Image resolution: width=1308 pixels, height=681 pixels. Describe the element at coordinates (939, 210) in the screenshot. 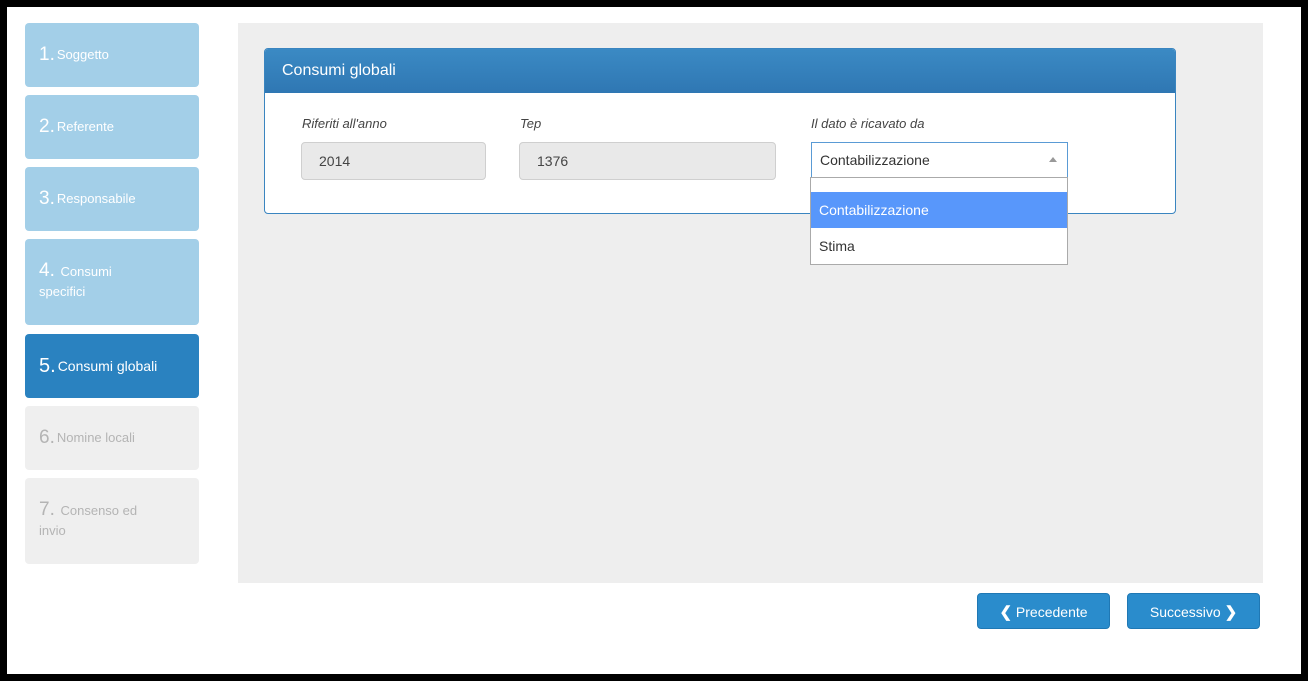

I see `option-contabilizzazione: Contabilizzazione` at that location.